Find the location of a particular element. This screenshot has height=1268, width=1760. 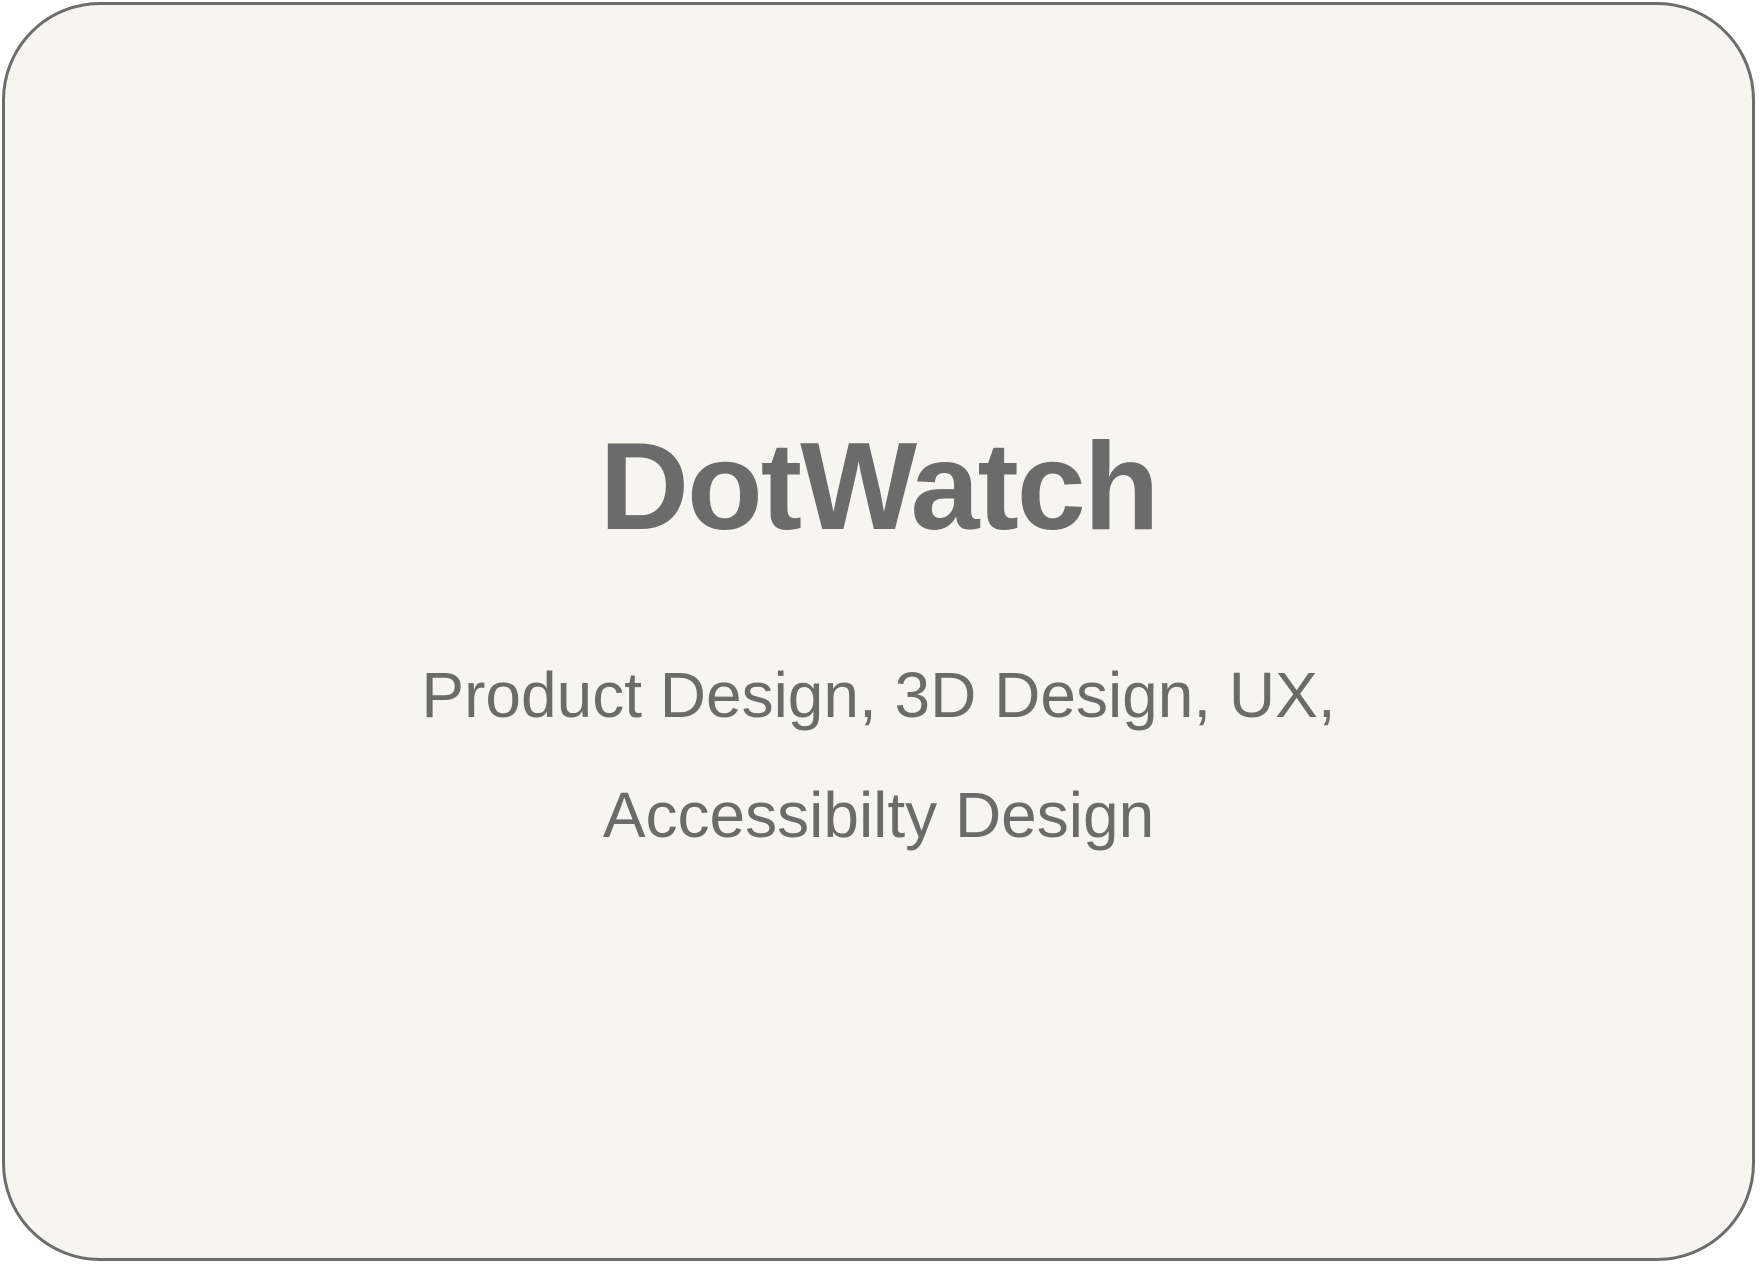

project-tags-line-1: Product Design, 3D Design, UX, is located at coordinates (878, 695).